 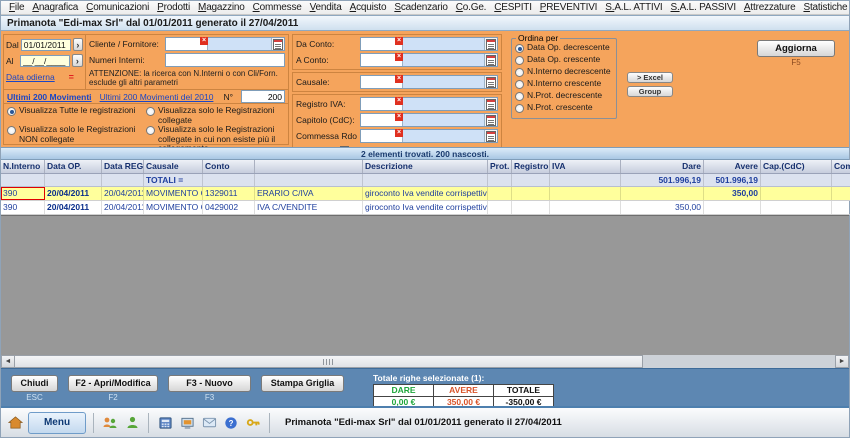 What do you see at coordinates (770, 7) in the screenshot?
I see `menu-attrezzature: Attrezzature` at bounding box center [770, 7].